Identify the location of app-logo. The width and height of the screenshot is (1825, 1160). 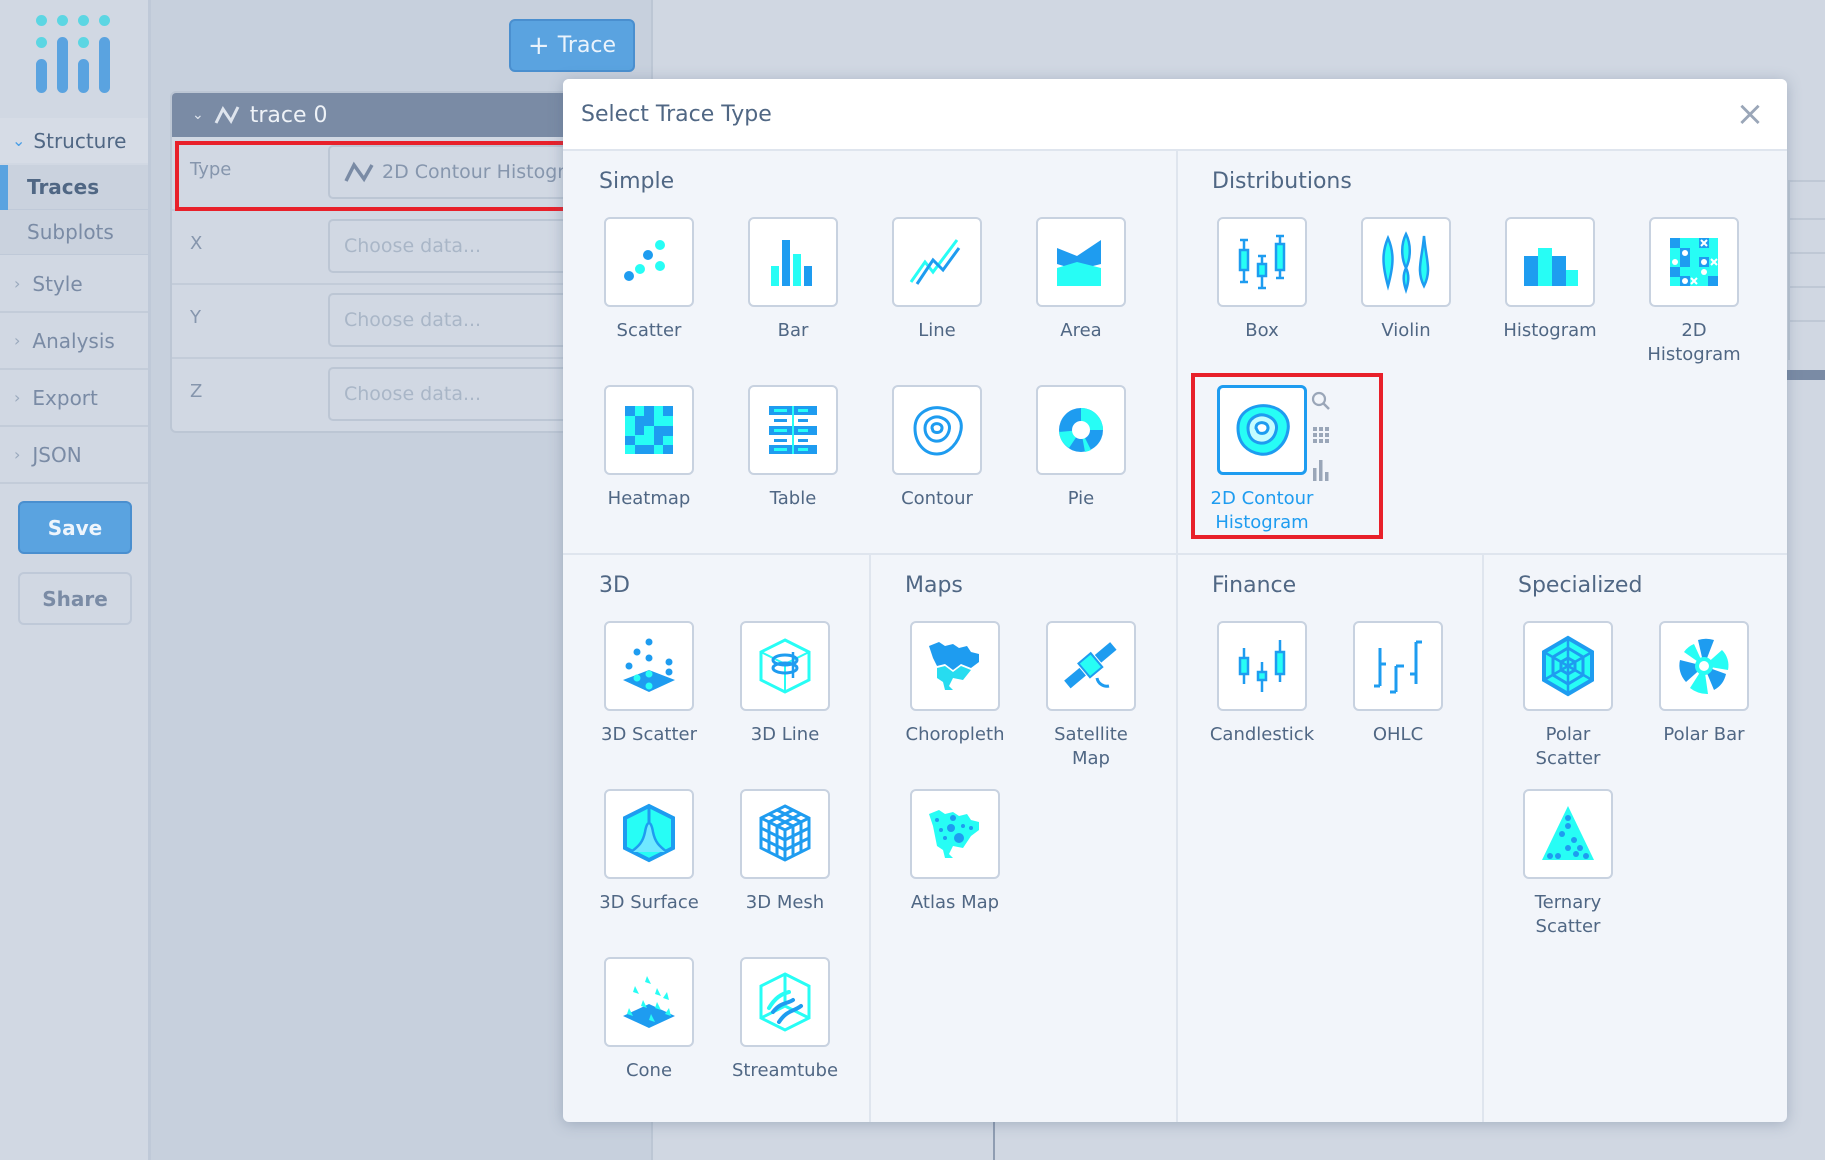
(74, 54).